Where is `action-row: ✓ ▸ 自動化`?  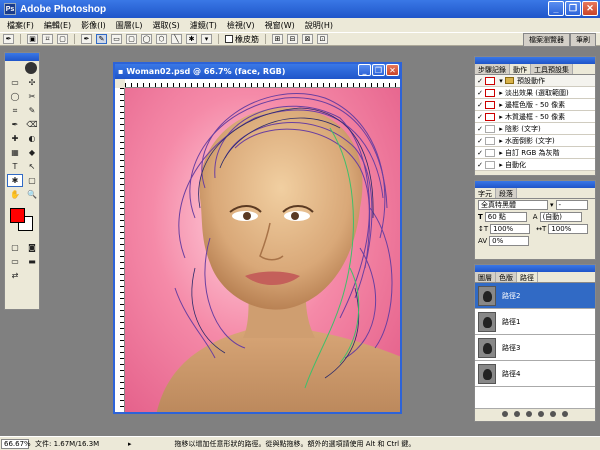 action-row: ✓ ▸ 自動化 is located at coordinates (535, 165).